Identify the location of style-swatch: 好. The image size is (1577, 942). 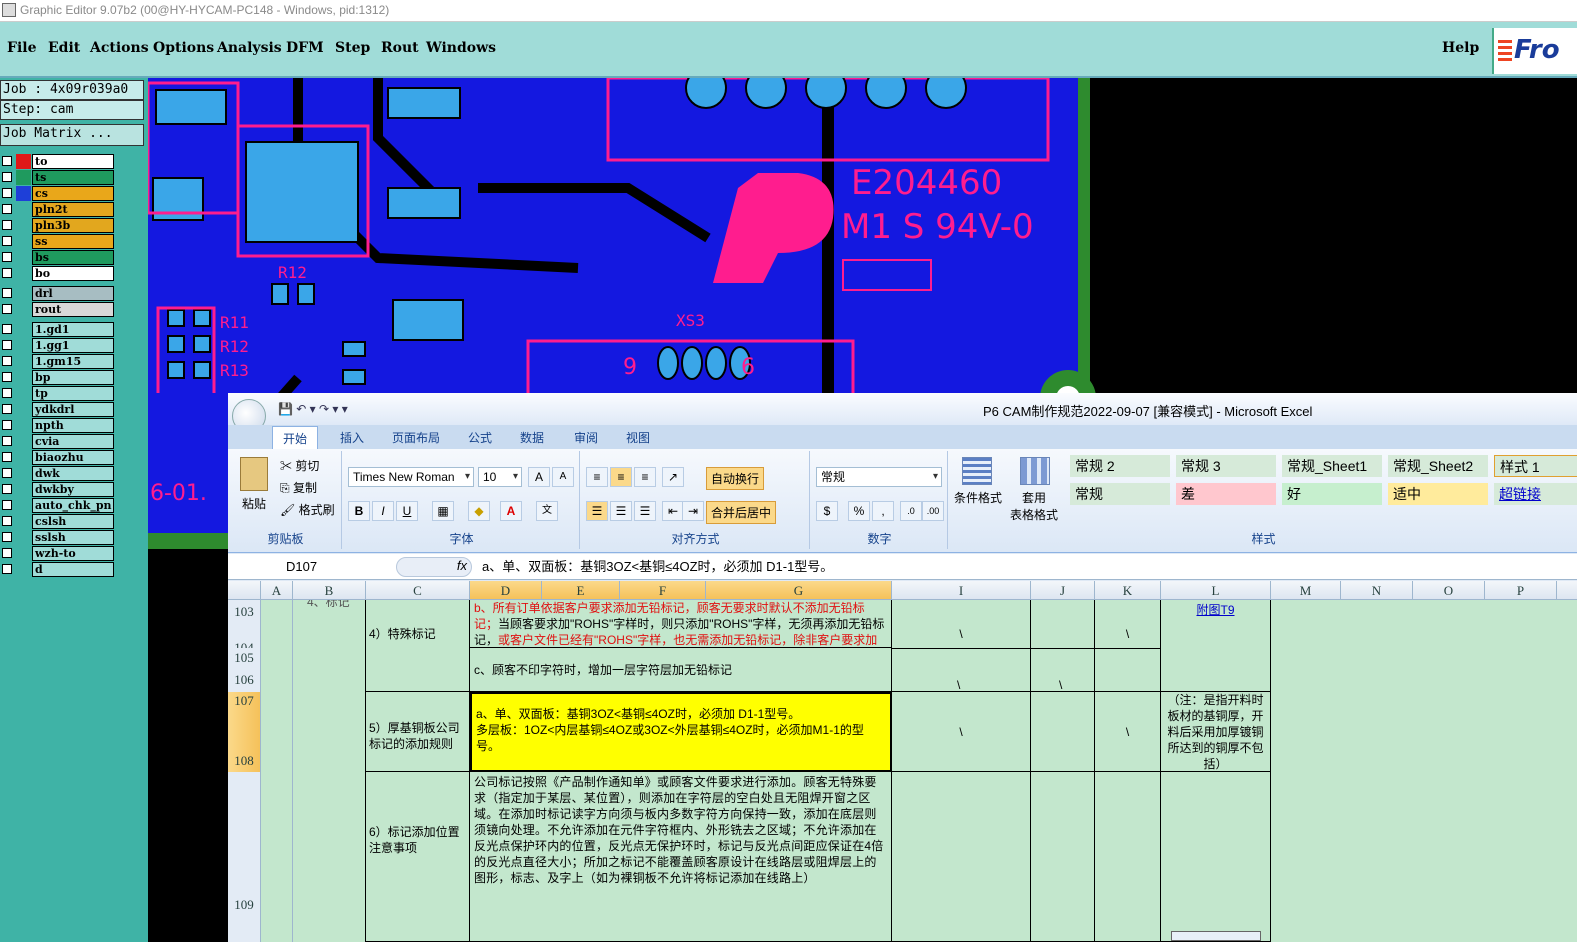
(1332, 494).